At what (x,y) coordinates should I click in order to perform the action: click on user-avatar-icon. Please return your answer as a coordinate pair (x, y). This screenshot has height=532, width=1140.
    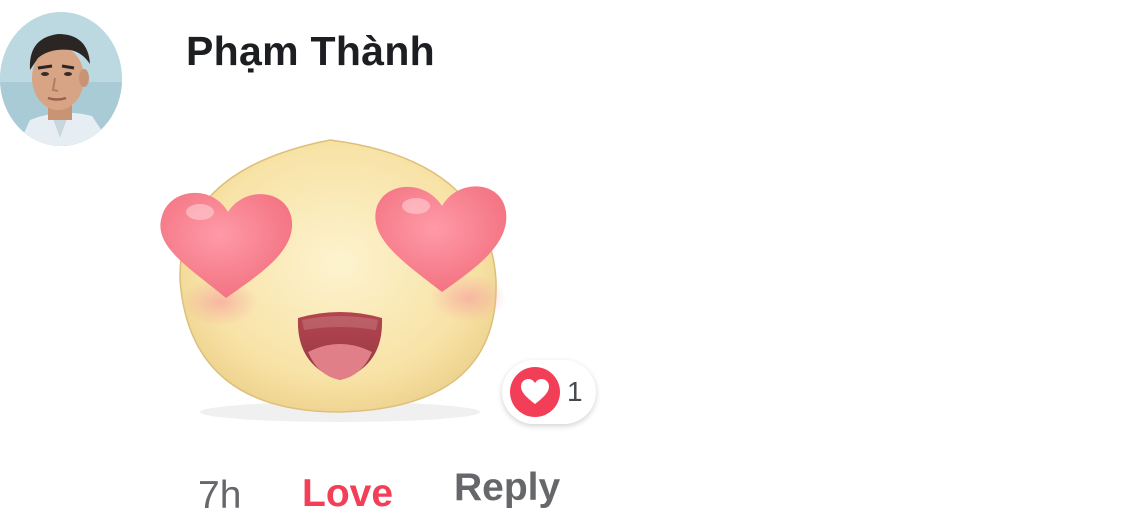
    Looking at the image, I should click on (61, 79).